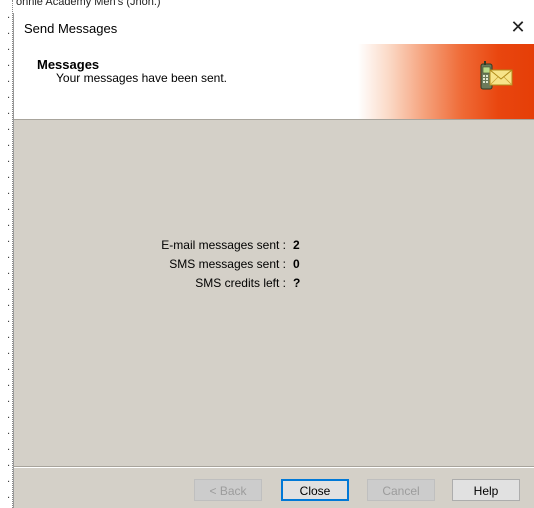 This screenshot has width=534, height=508. Describe the element at coordinates (297, 283) in the screenshot. I see `sms-credits-value: ?` at that location.